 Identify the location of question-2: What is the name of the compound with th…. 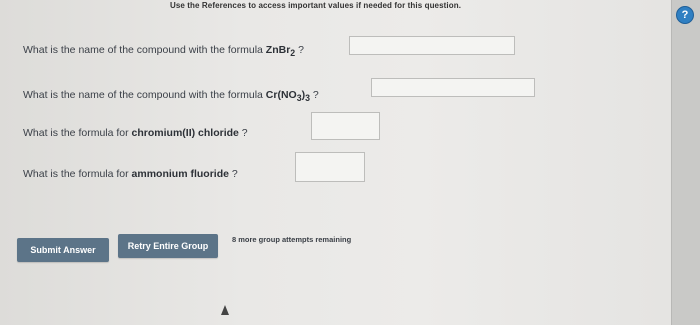
(171, 96).